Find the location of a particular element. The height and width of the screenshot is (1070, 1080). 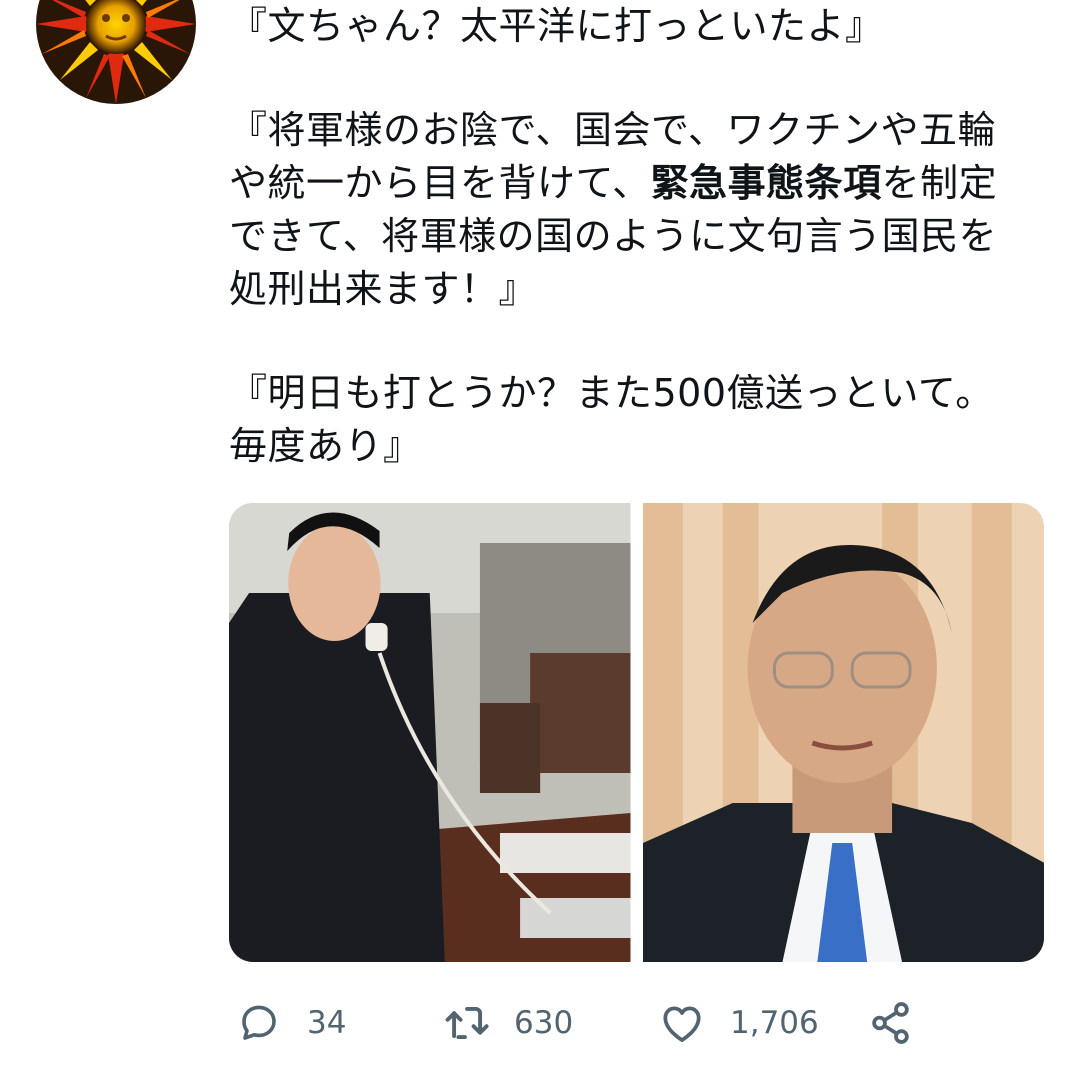

reply-count: 34 is located at coordinates (327, 1023).